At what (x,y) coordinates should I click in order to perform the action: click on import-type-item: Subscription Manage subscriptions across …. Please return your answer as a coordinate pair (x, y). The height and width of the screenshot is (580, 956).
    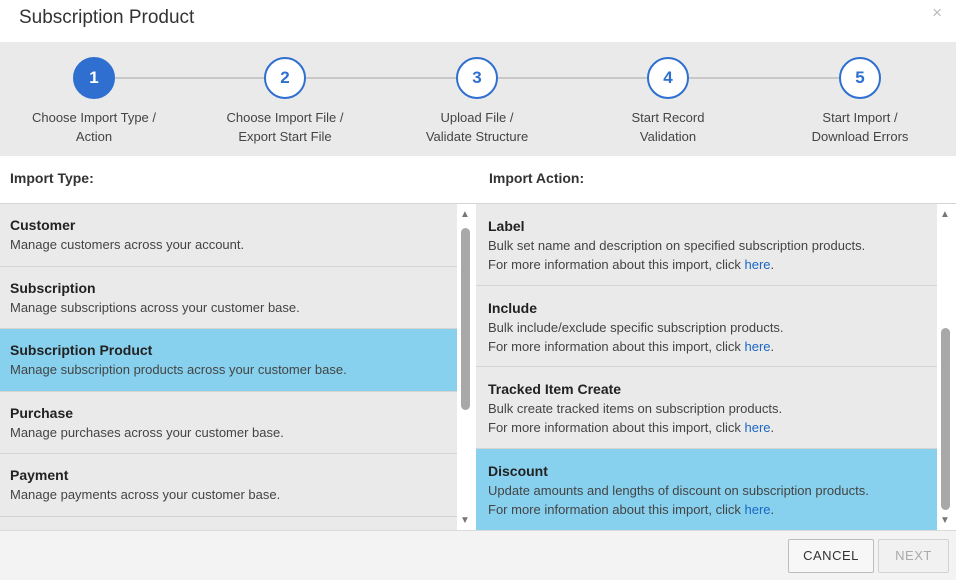
    Looking at the image, I should click on (228, 298).